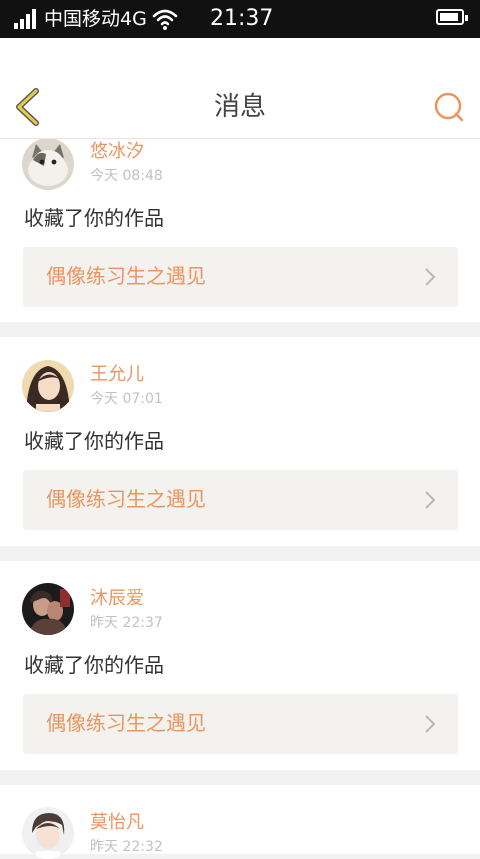 The image size is (480, 859). I want to click on user-name: 莫怡凡, so click(117, 823).